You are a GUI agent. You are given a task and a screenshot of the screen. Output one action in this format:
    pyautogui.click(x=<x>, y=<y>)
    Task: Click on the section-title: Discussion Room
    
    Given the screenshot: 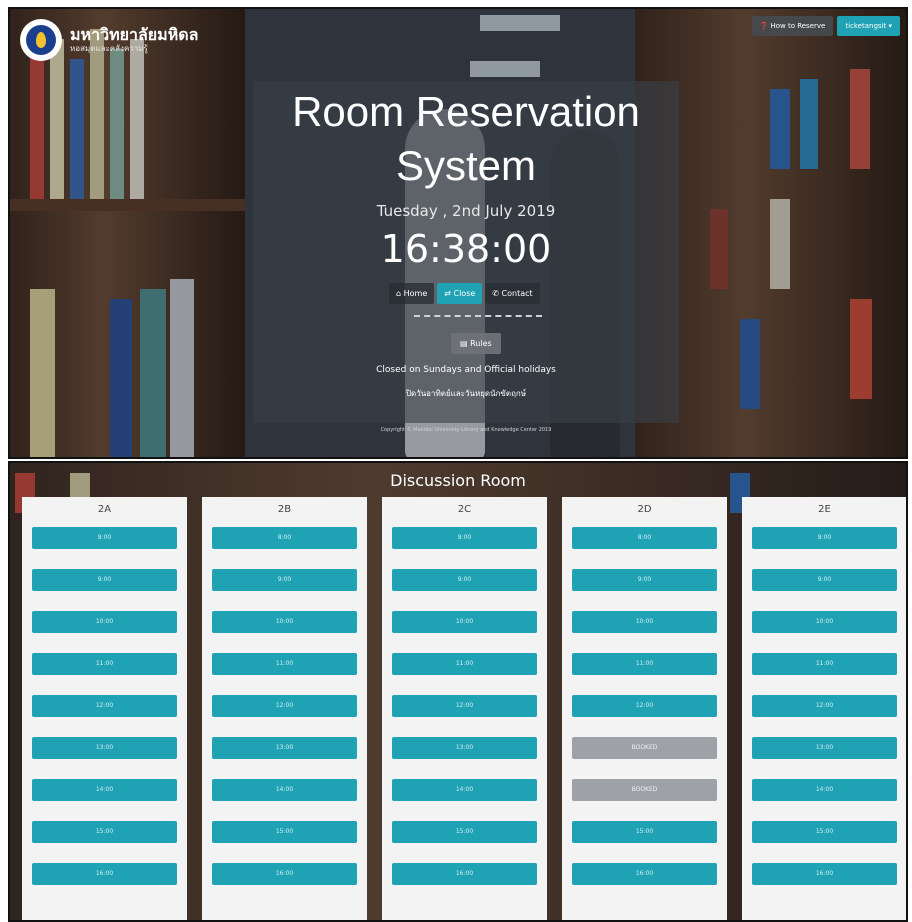 What is the action you would take?
    pyautogui.click(x=458, y=480)
    